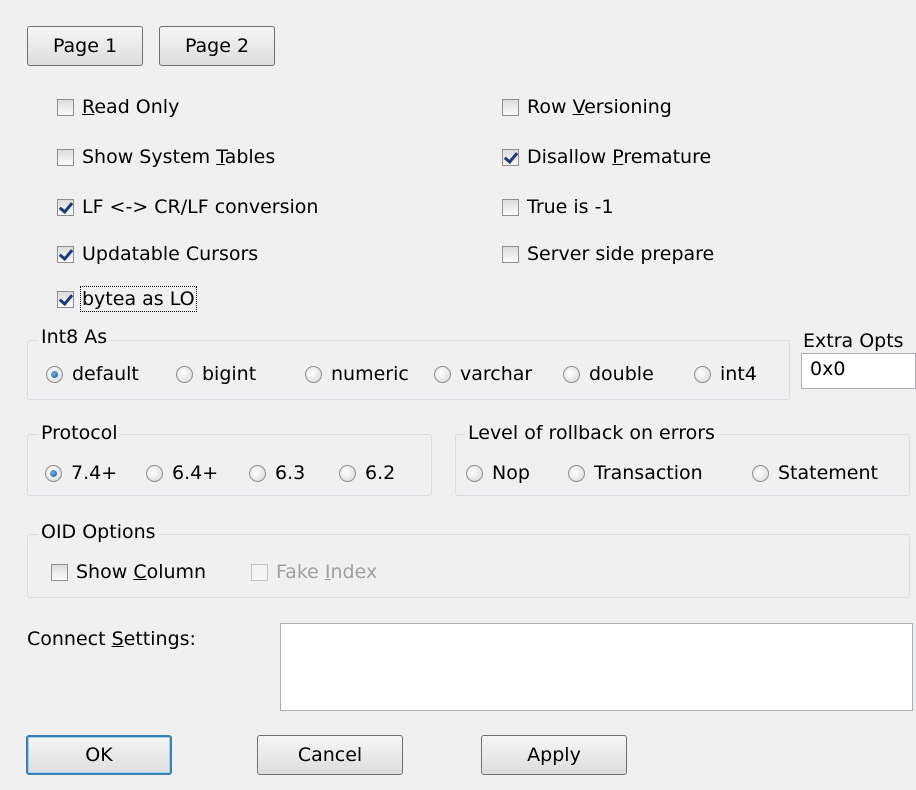  I want to click on int8-double-radio: double, so click(608, 374).